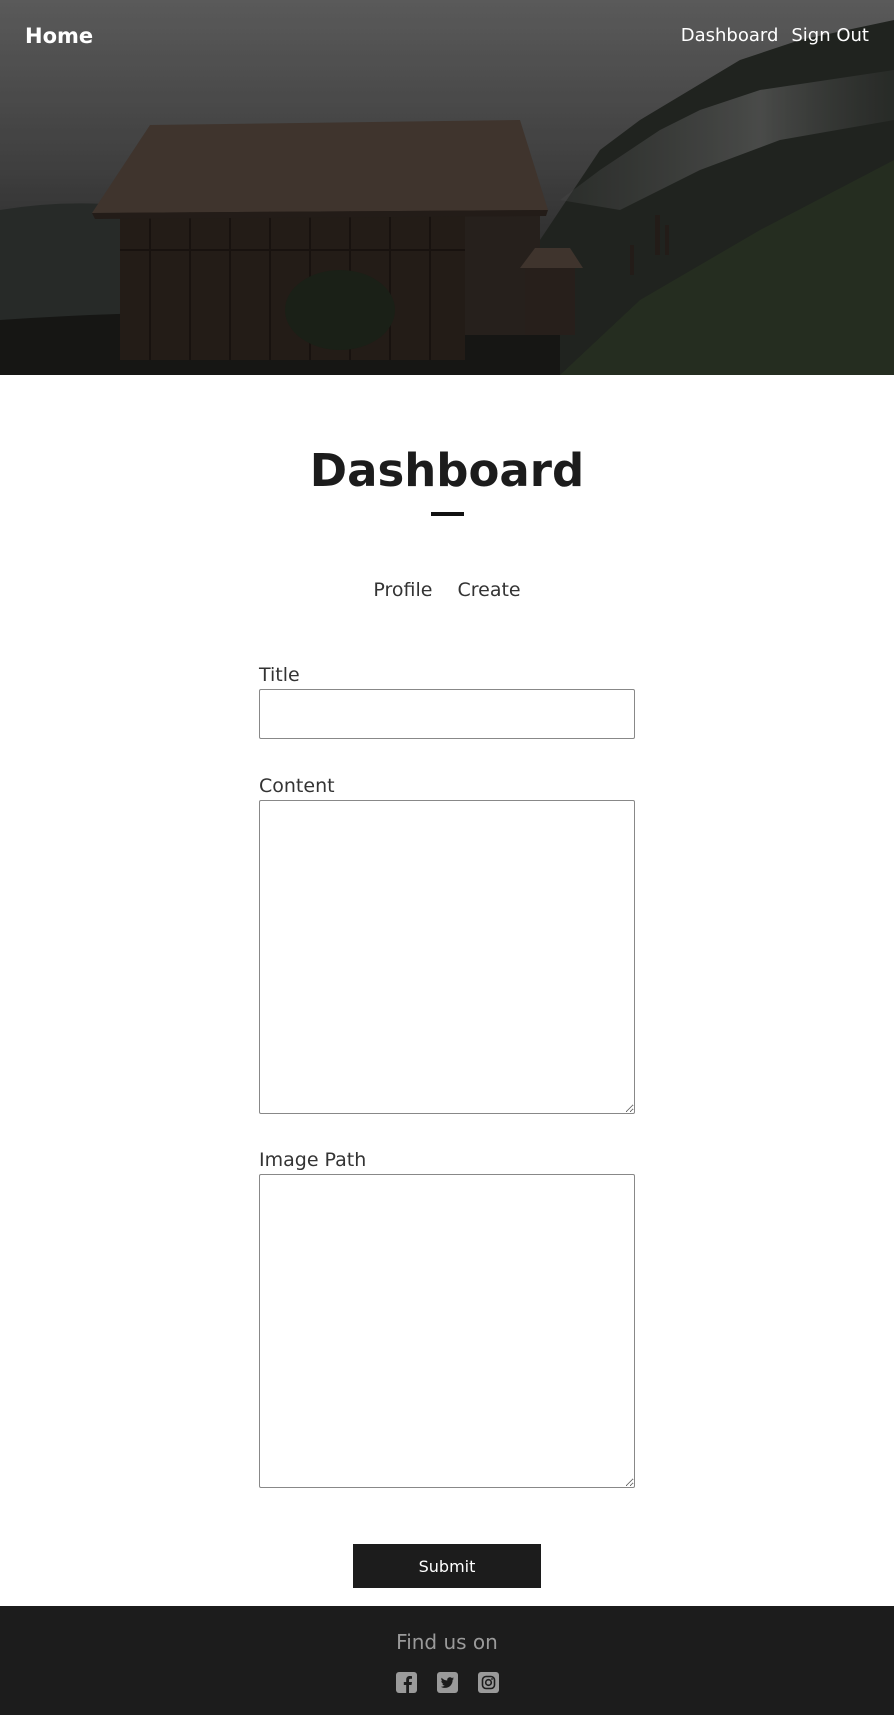  I want to click on home-link: Home, so click(59, 36).